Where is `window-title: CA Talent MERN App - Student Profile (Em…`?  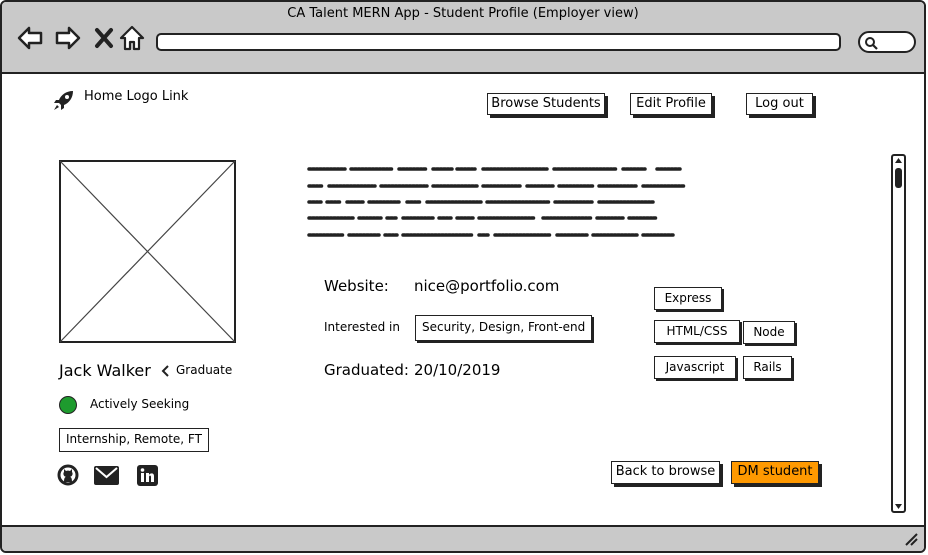
window-title: CA Talent MERN App - Student Profile (Em… is located at coordinates (463, 13).